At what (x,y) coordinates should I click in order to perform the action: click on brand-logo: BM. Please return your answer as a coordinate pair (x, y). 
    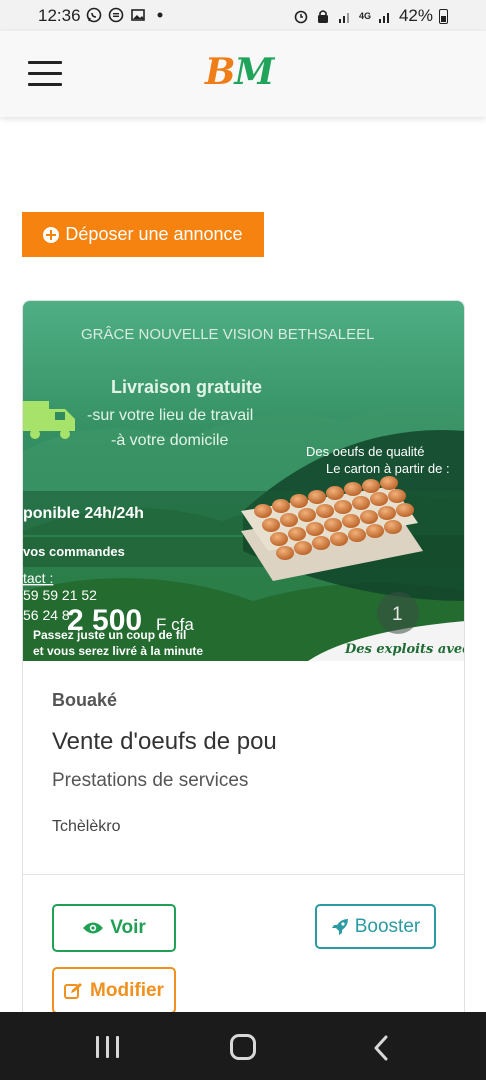
    Looking at the image, I should click on (239, 72).